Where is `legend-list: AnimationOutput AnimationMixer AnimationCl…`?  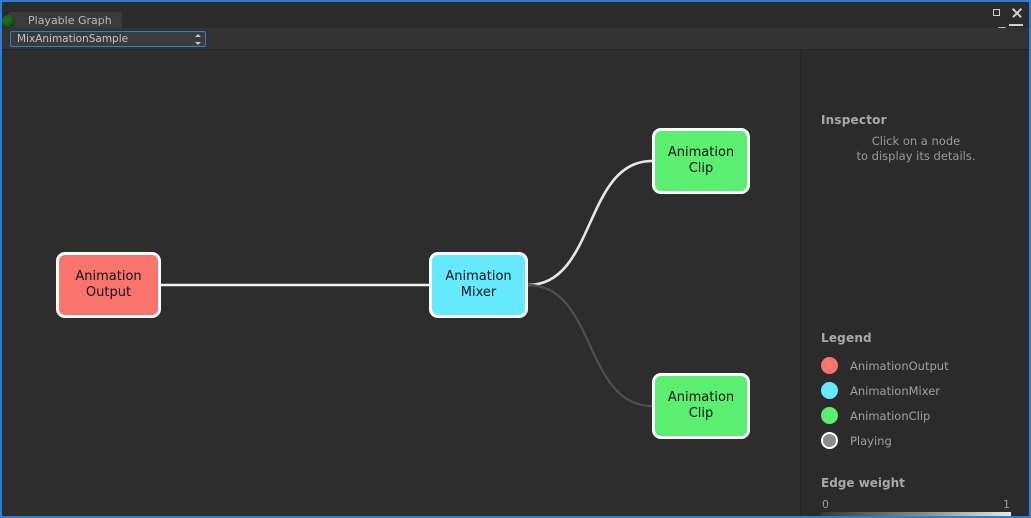 legend-list: AnimationOutput AnimationMixer AnimationCl… is located at coordinates (921, 403).